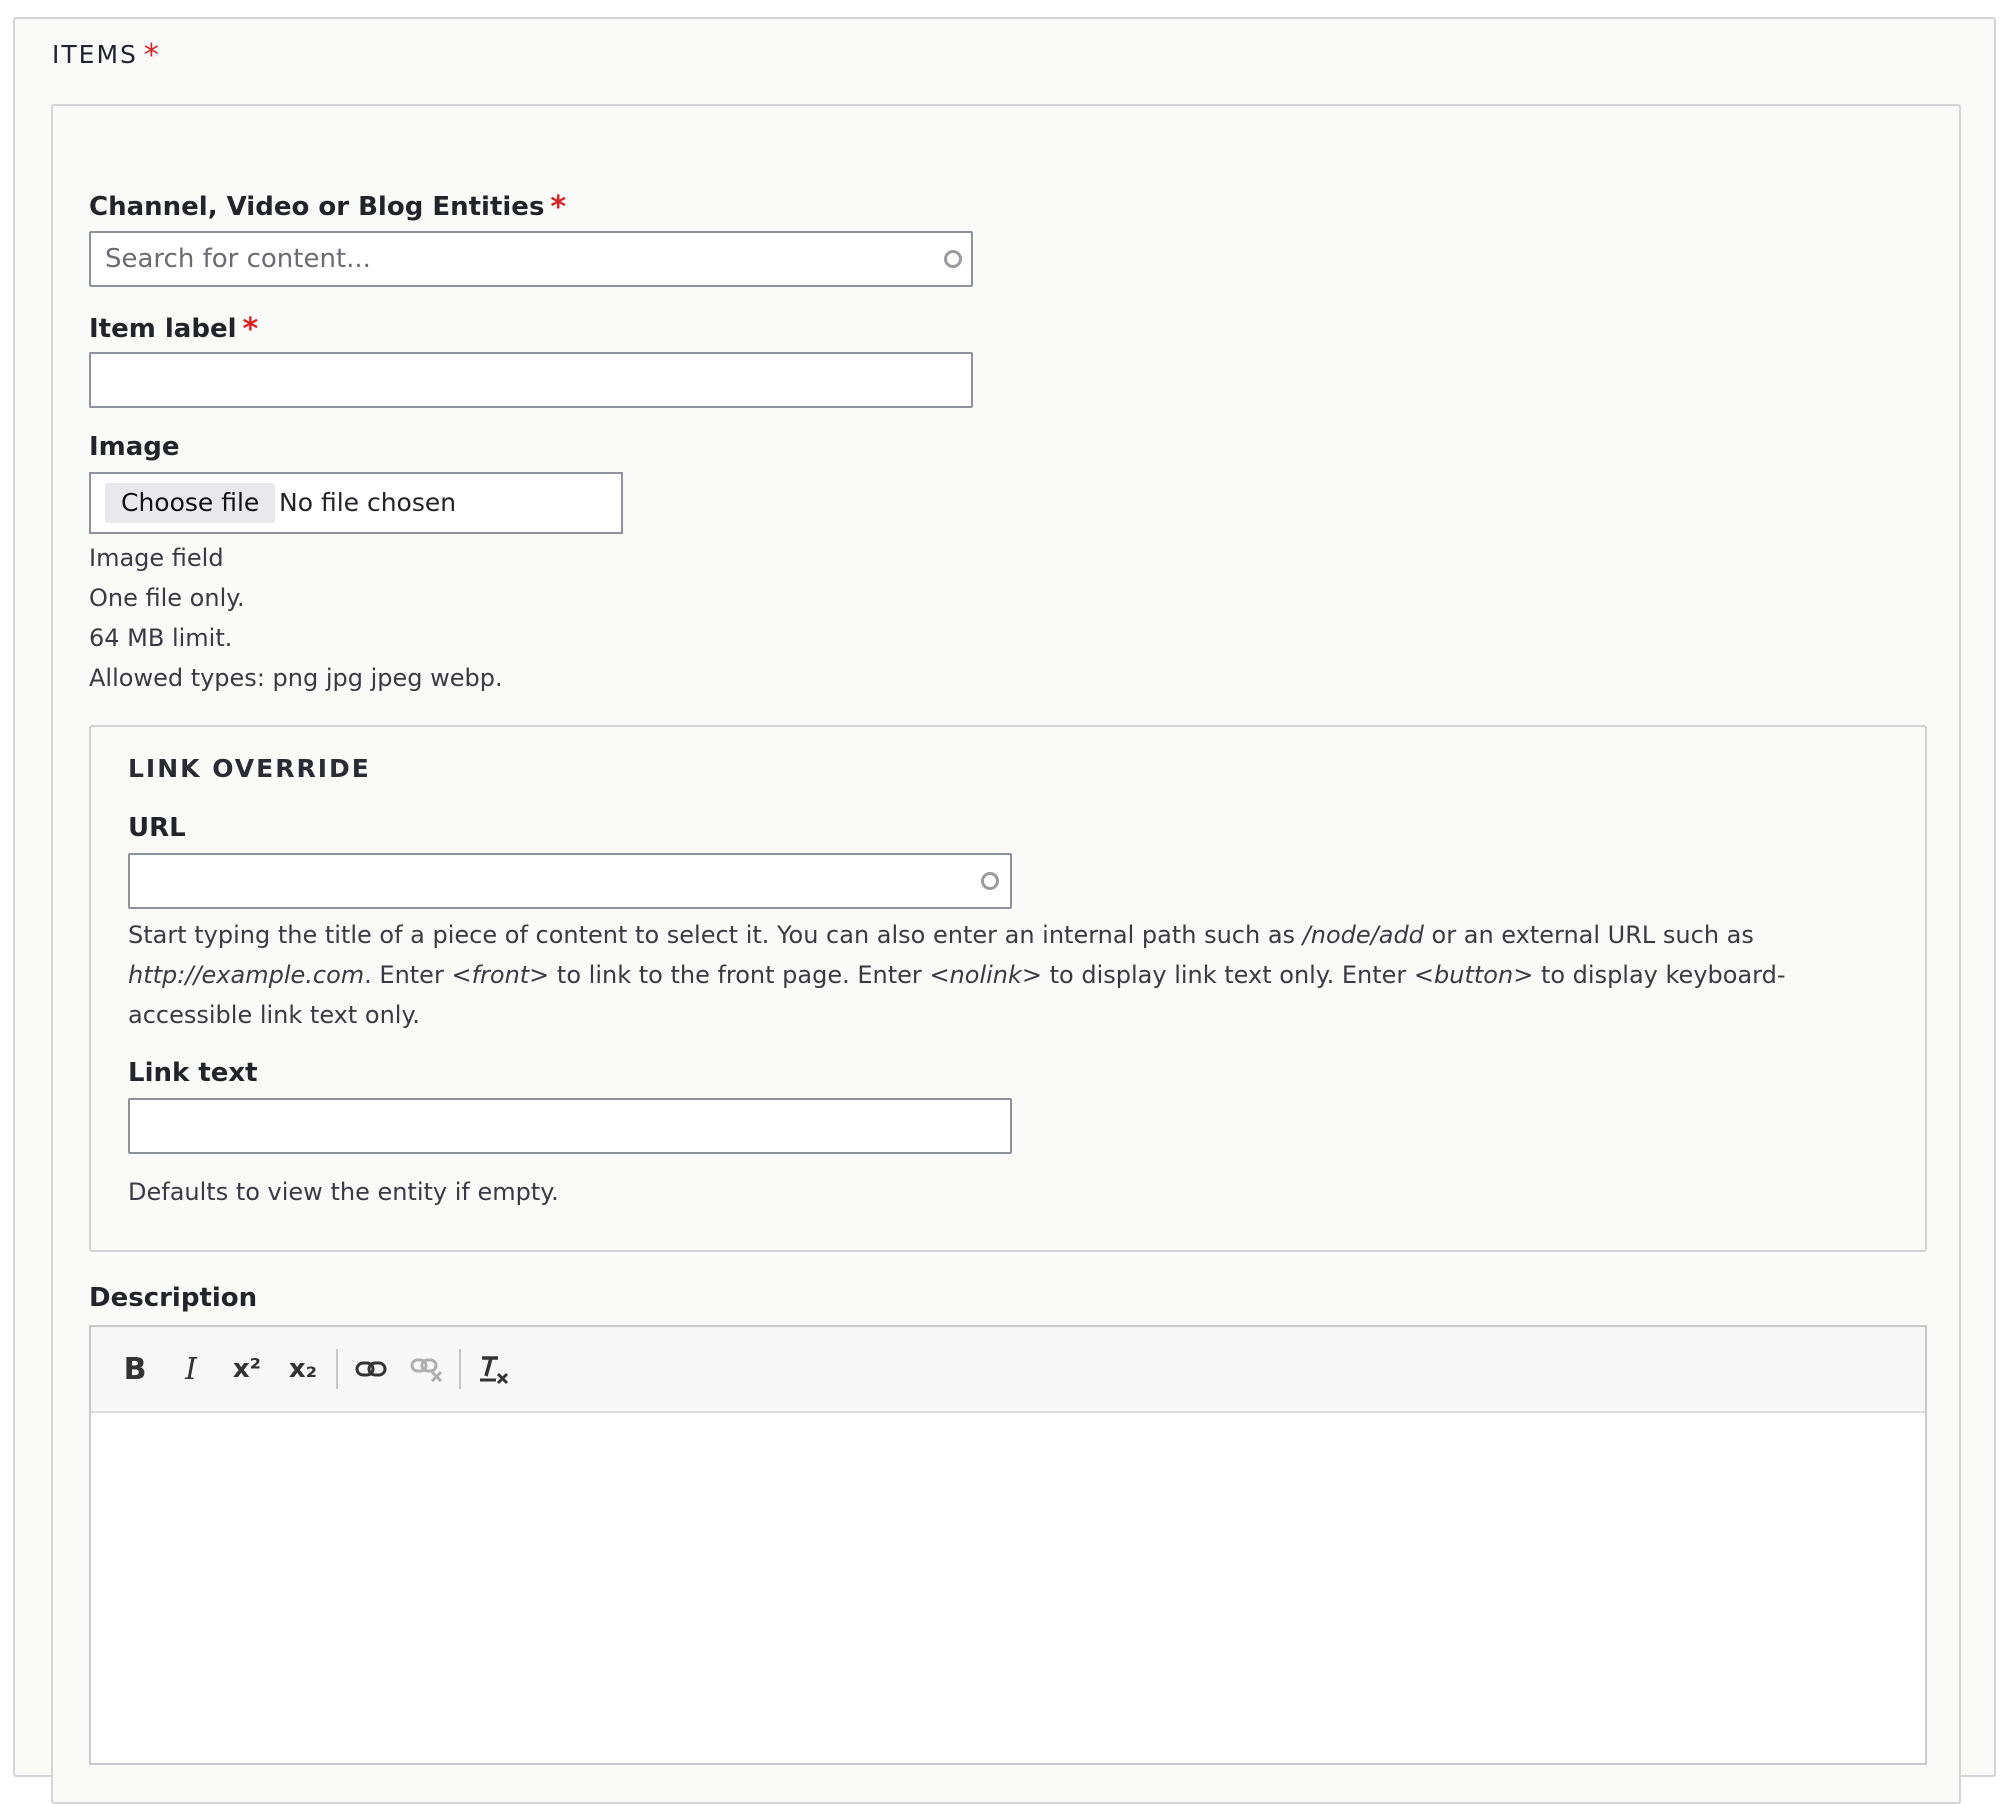 This screenshot has height=1804, width=2012. I want to click on superscript-icon: x², so click(247, 1369).